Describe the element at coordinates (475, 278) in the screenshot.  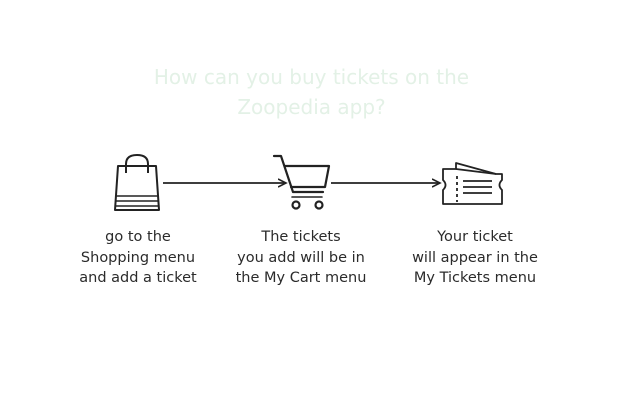
I see `step-3-line-3: My Tickets menu` at that location.